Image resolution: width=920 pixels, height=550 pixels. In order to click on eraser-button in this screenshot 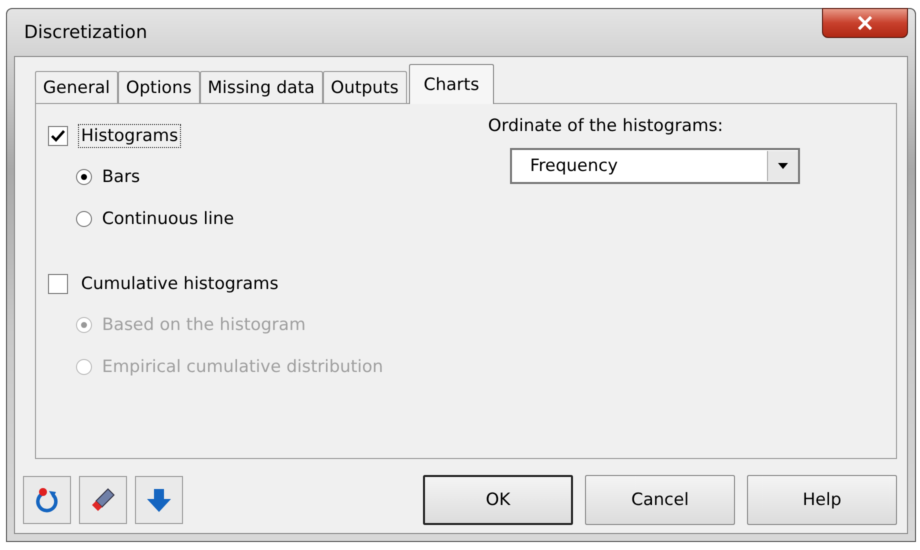, I will do `click(103, 500)`.